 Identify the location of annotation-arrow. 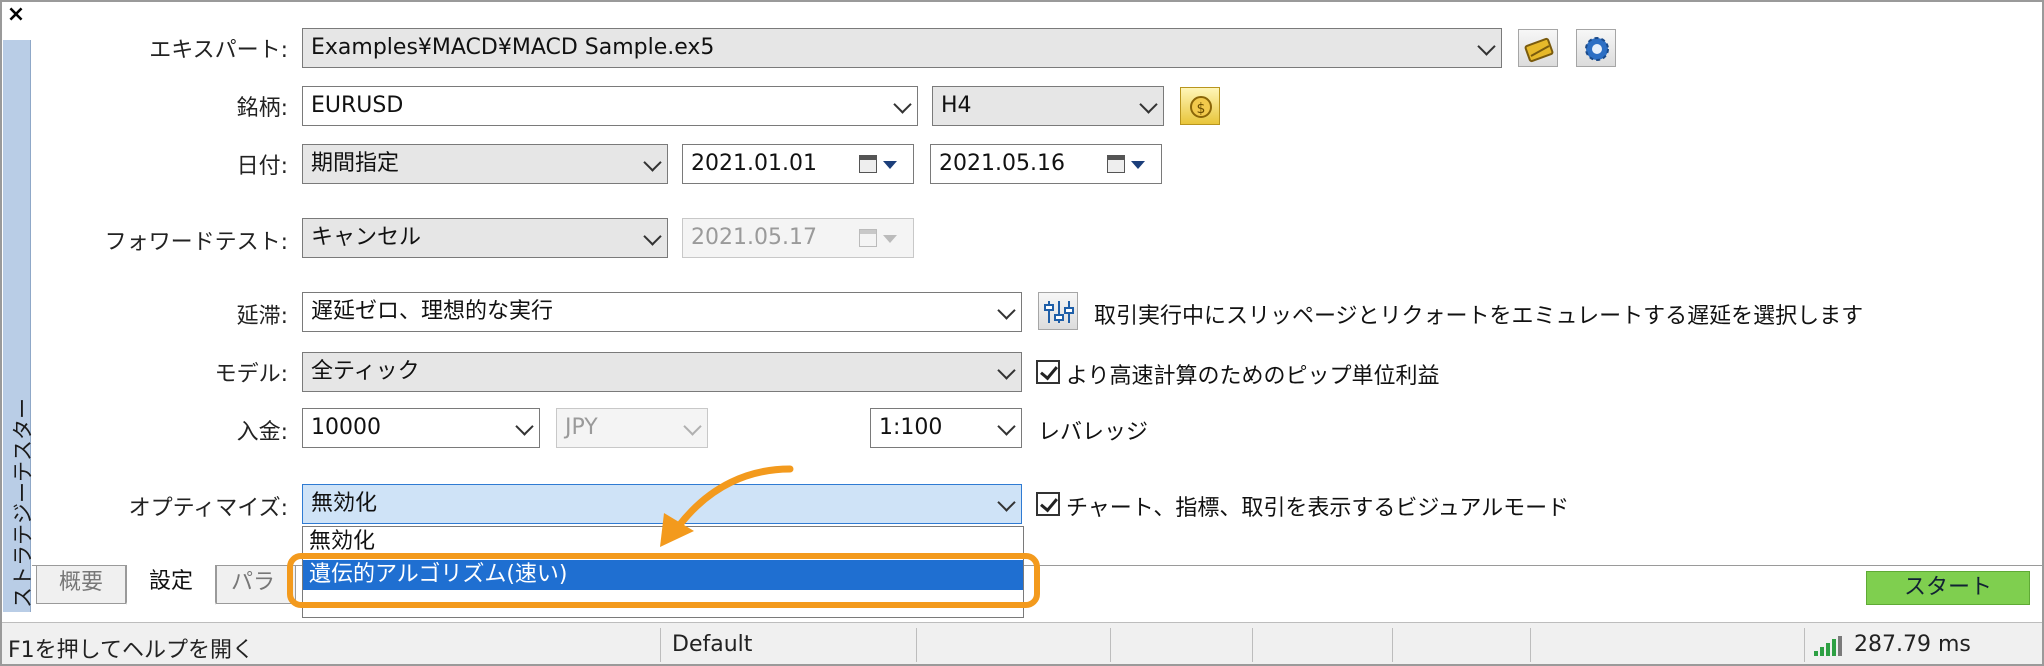
(727, 506).